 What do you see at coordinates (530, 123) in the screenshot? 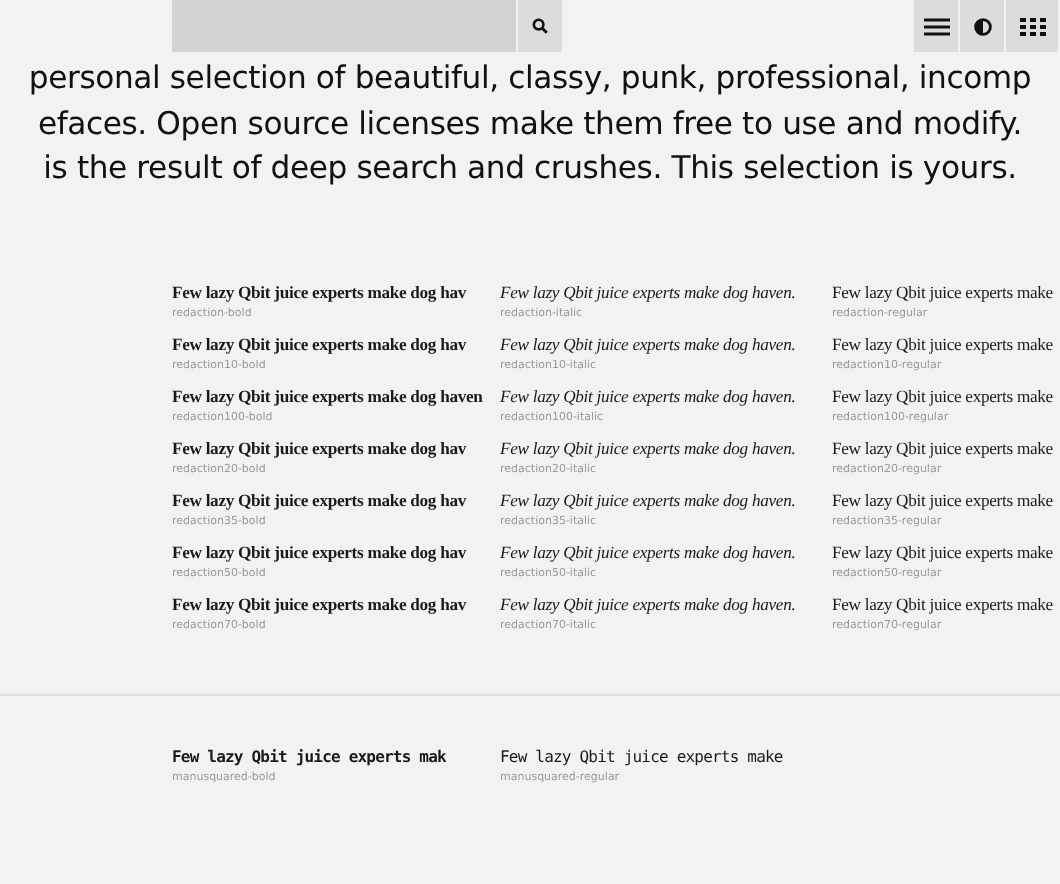
I see `intro-text: efaces. Open source licenses make them free to use and modify.` at bounding box center [530, 123].